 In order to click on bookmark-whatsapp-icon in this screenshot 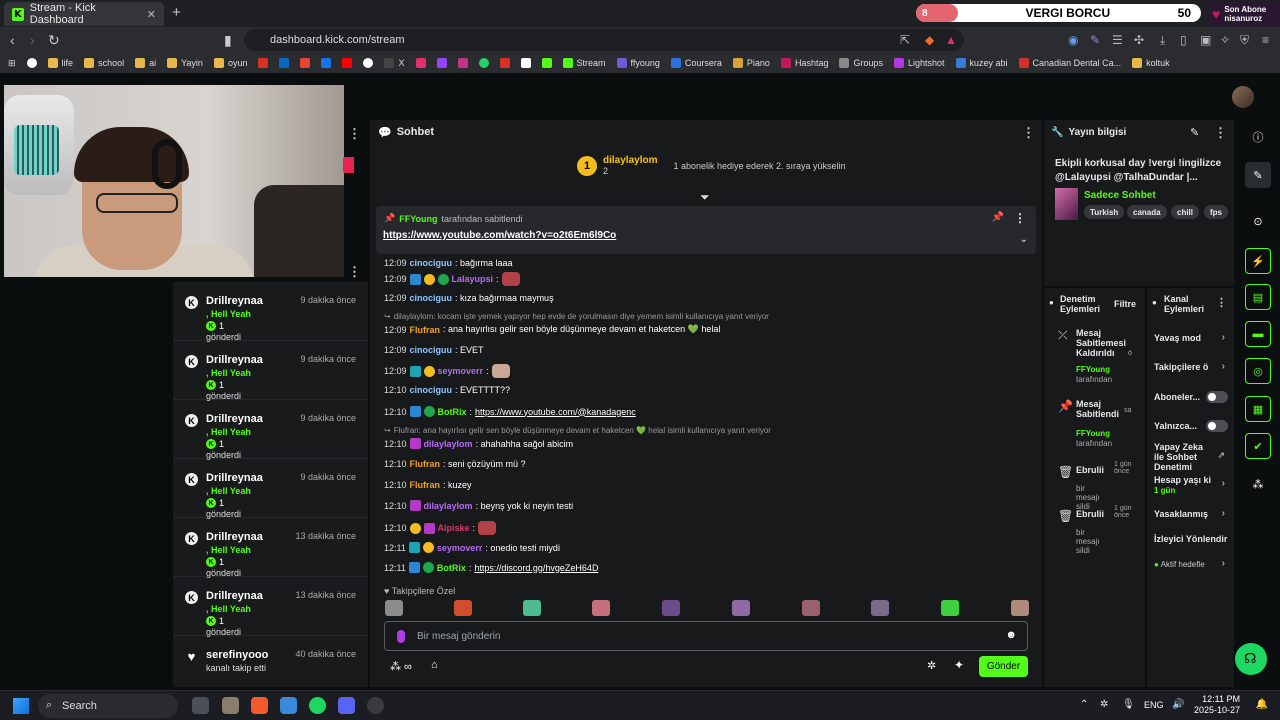, I will do `click(483, 63)`.